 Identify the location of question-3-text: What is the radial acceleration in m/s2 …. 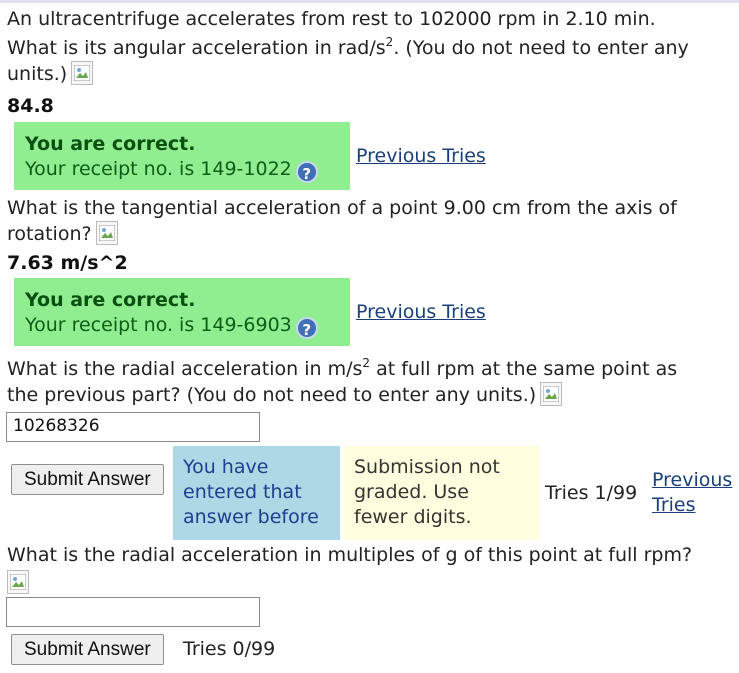
(371, 382).